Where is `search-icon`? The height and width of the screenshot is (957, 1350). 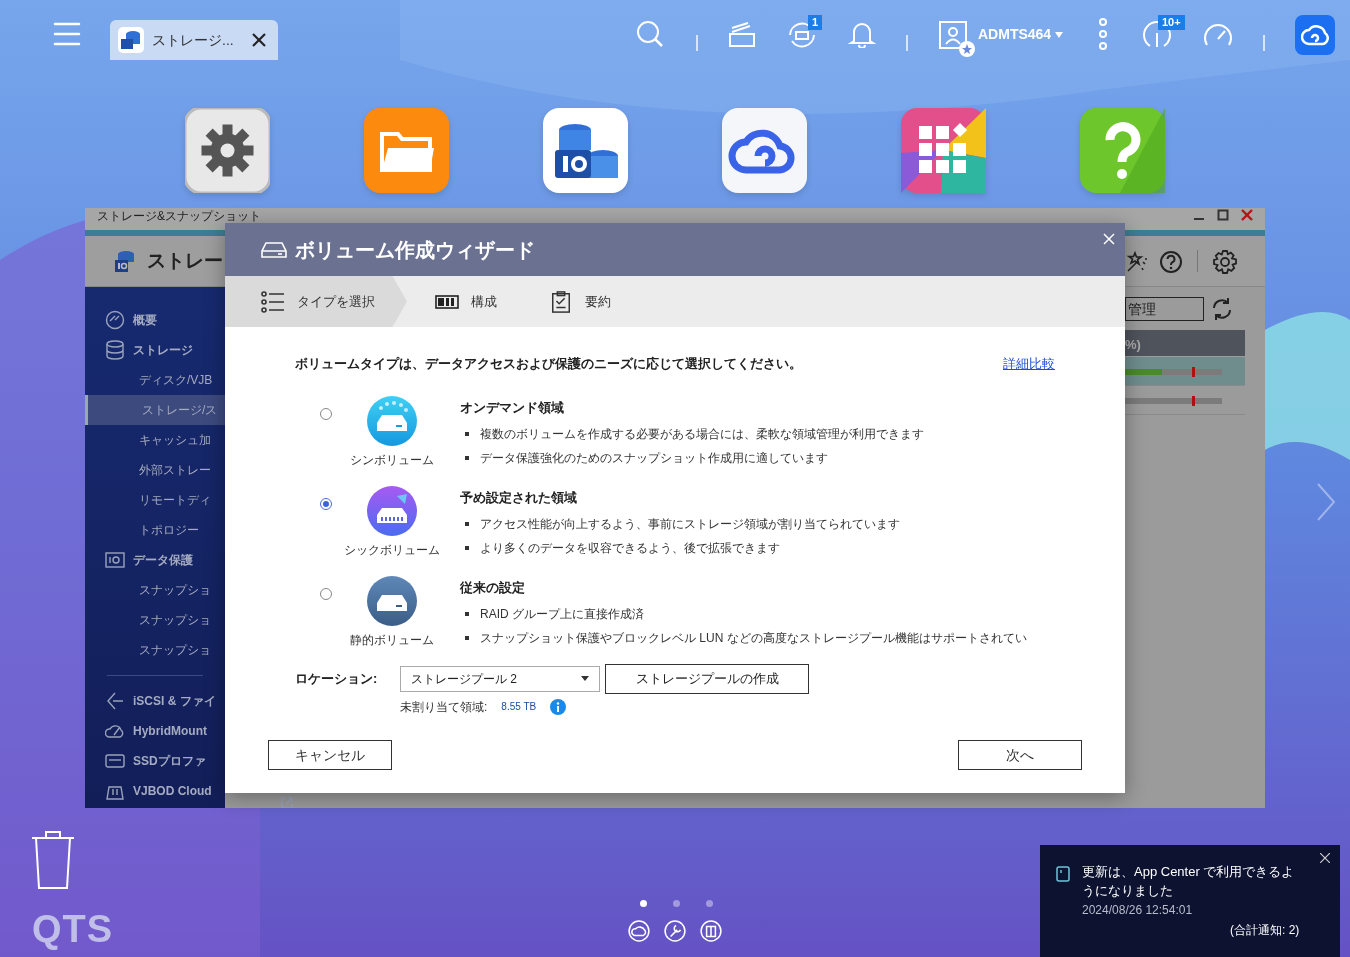
search-icon is located at coordinates (650, 34).